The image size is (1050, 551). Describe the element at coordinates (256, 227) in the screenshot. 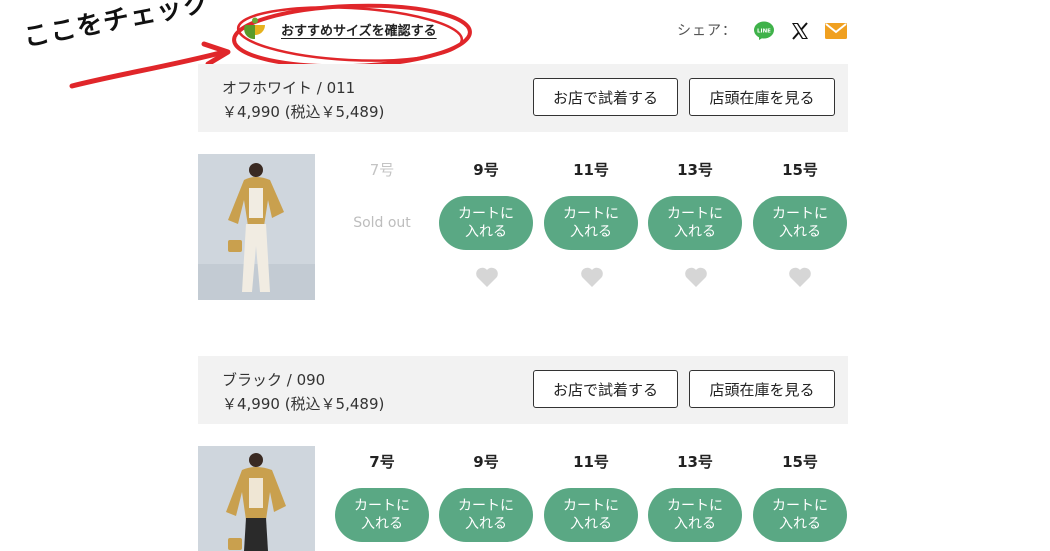

I see `product-image-offwhite` at that location.